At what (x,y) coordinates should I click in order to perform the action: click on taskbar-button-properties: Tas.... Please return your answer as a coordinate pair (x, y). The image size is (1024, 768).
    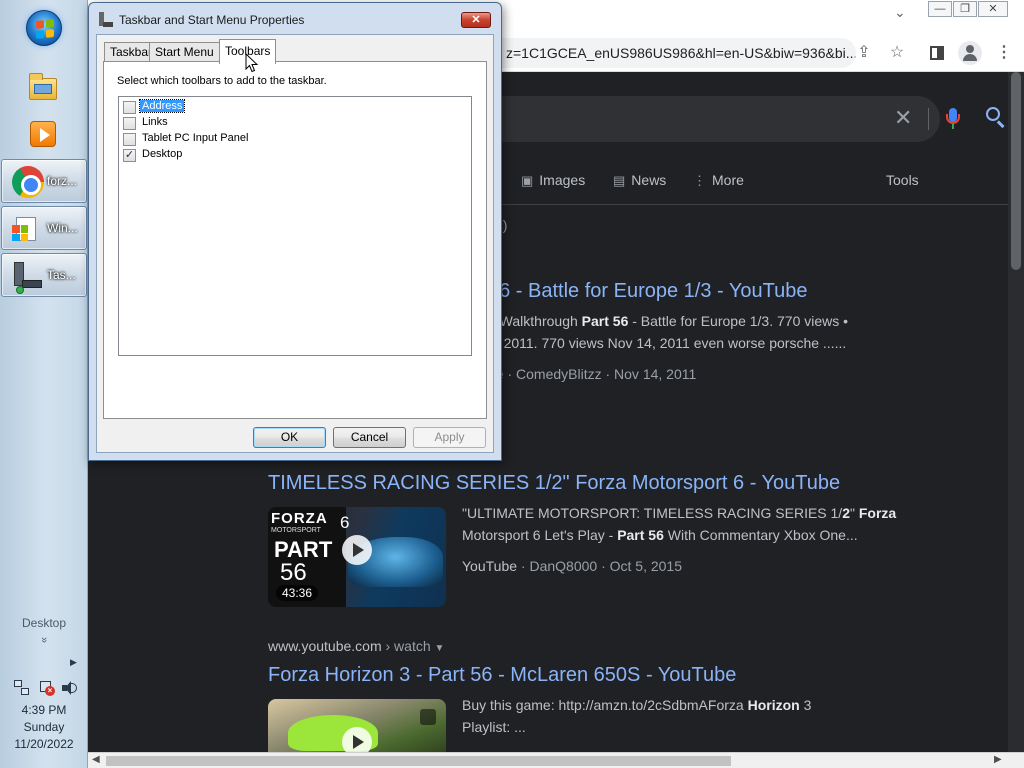
    Looking at the image, I should click on (44, 275).